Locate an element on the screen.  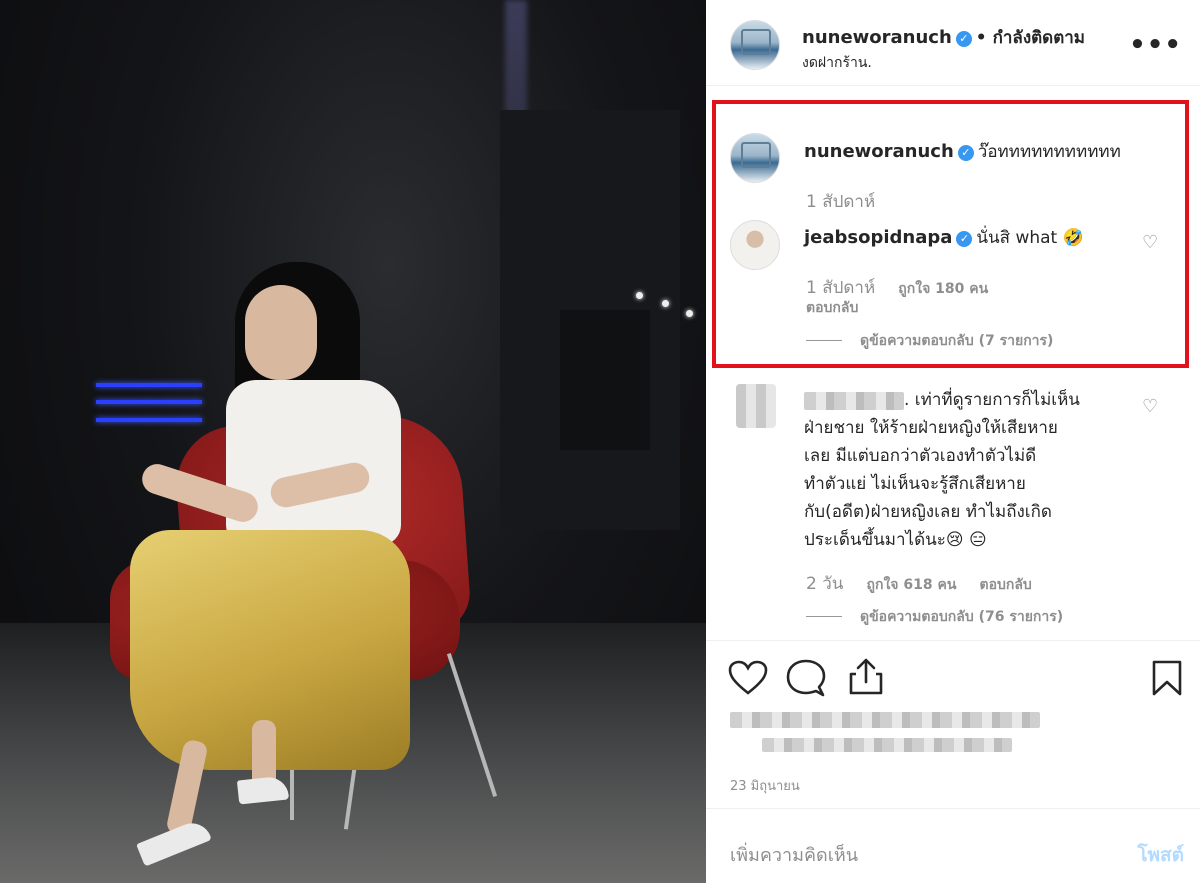
white-shirt is located at coordinates (313, 462).